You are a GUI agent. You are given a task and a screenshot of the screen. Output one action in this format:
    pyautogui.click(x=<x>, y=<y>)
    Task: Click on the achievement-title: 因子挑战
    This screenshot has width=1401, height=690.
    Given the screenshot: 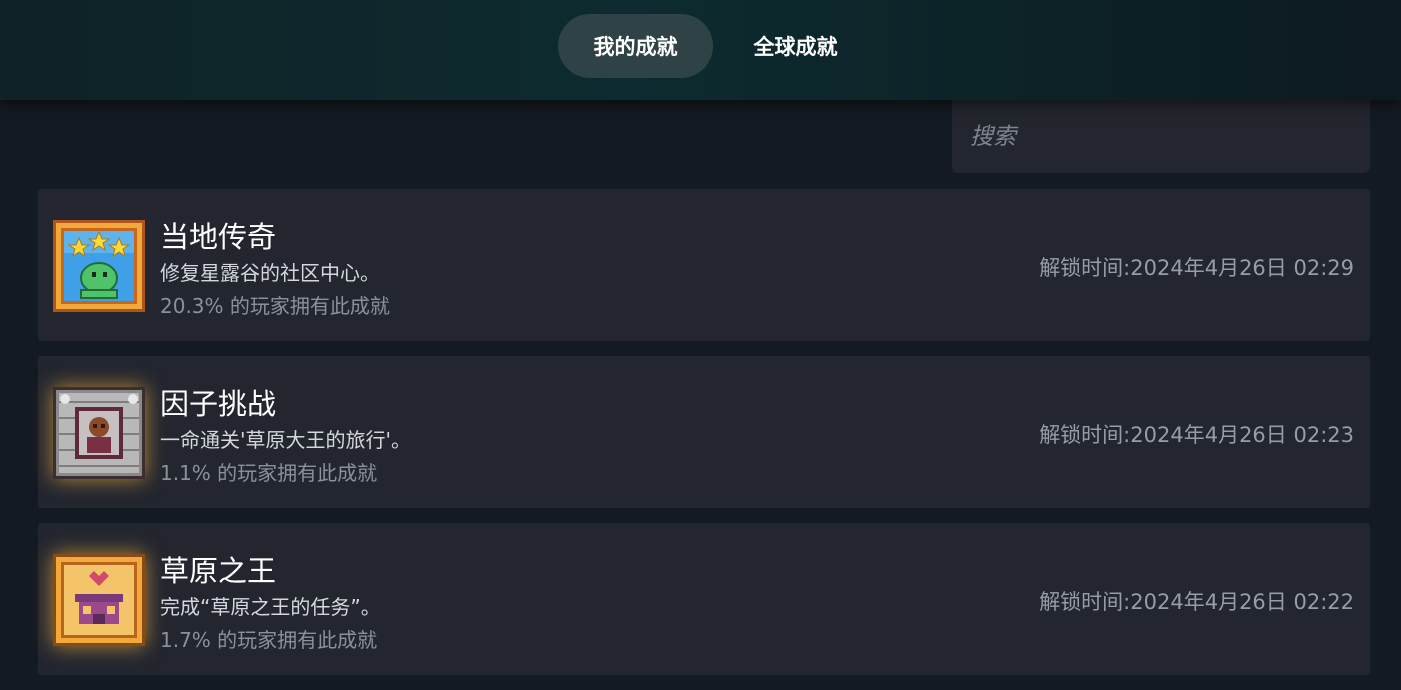 What is the action you would take?
    pyautogui.click(x=218, y=404)
    